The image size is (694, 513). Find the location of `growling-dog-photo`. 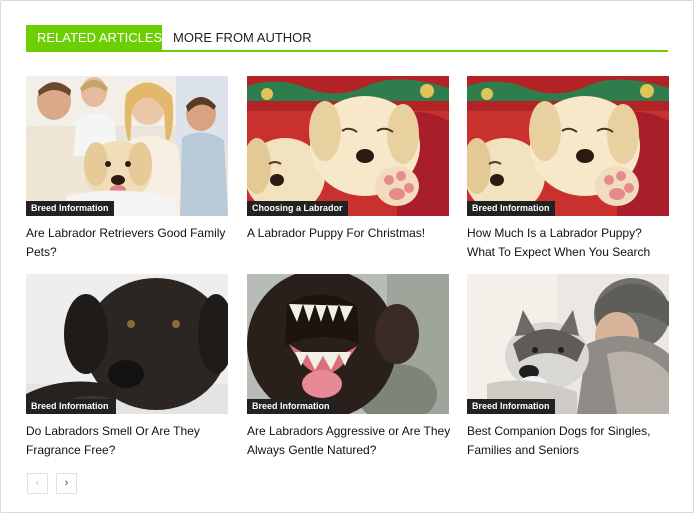

growling-dog-photo is located at coordinates (348, 344).